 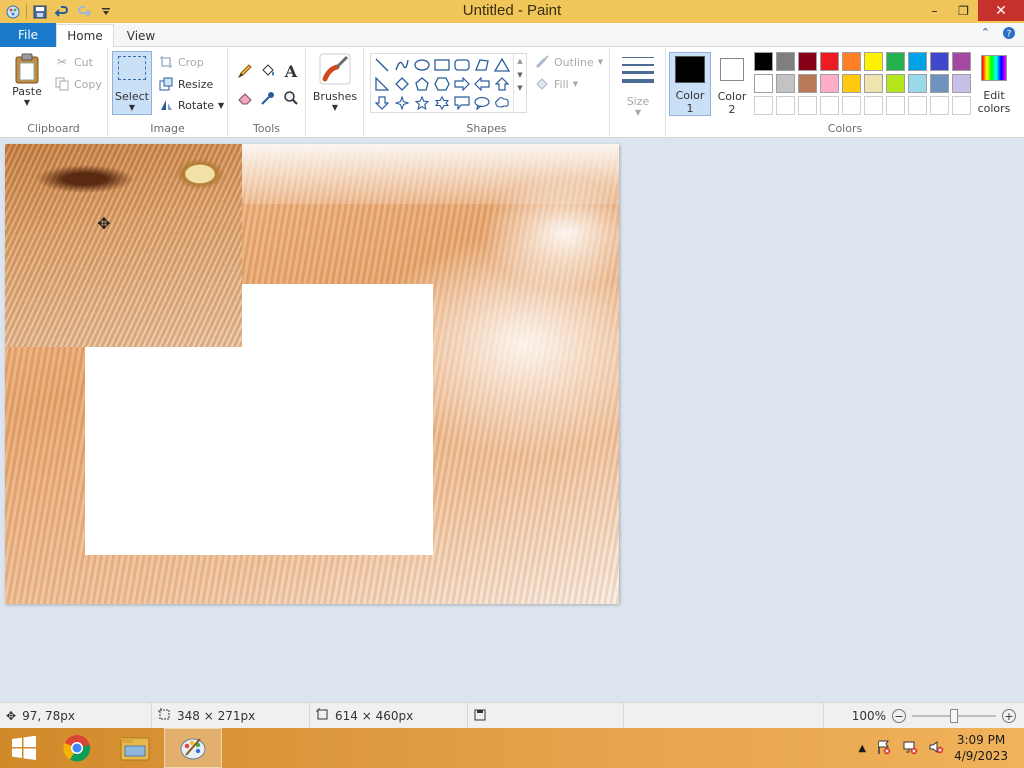 I want to click on zoom-out-button: −, so click(x=899, y=716).